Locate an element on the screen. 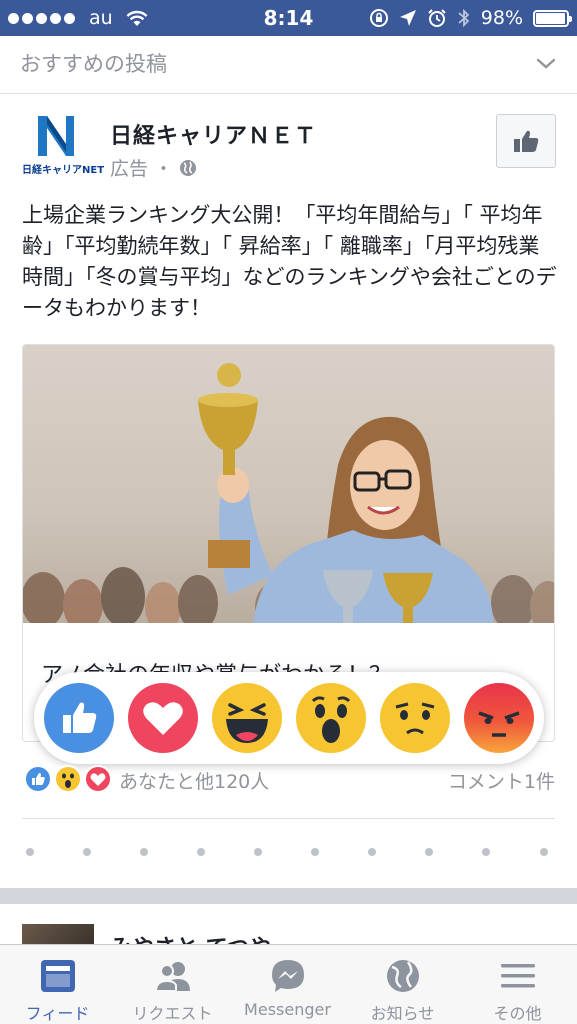 The height and width of the screenshot is (1024, 577). reaction-sad-button is located at coordinates (415, 718).